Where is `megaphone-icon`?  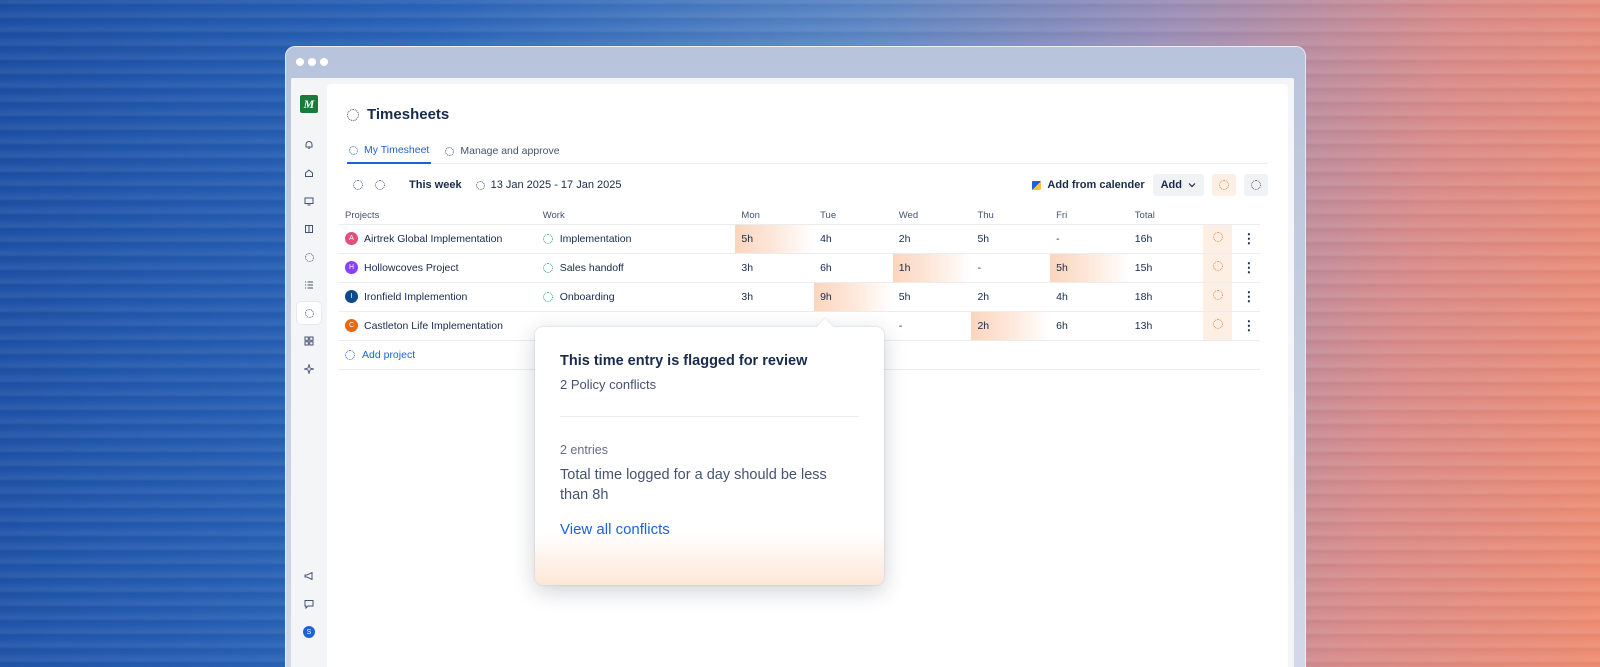 megaphone-icon is located at coordinates (309, 576).